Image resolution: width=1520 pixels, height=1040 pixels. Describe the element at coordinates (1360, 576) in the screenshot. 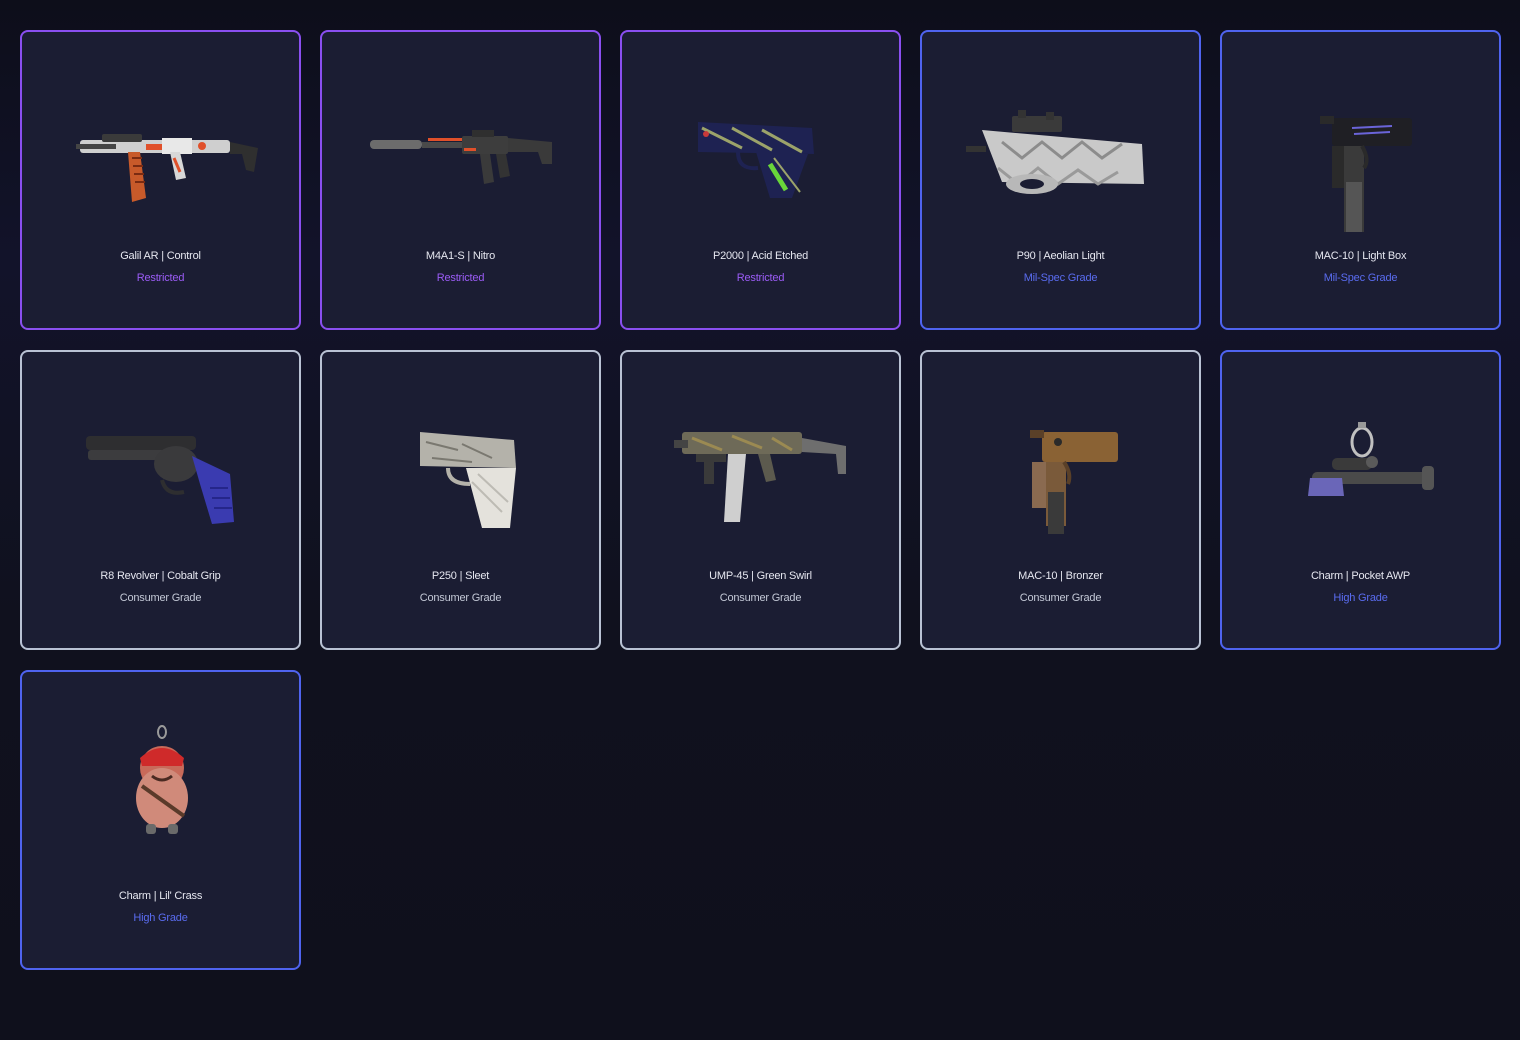

I see `item-name: Charm | Pocket AWP` at that location.